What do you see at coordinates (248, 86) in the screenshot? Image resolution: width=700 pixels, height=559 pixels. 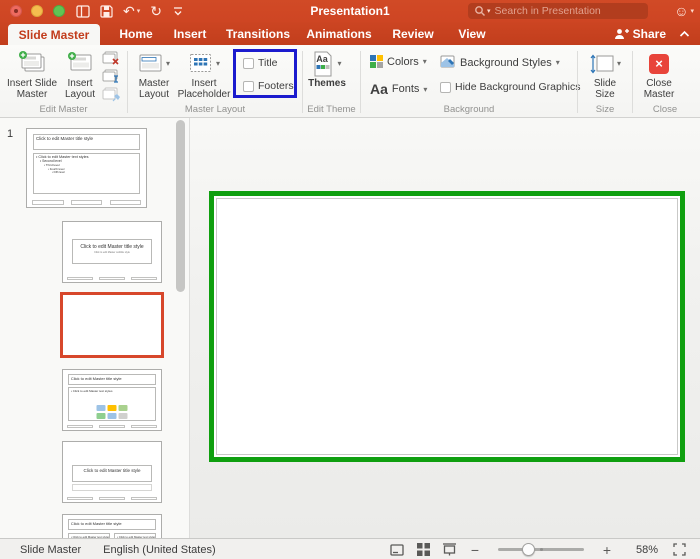 I see `footers-checkbox` at bounding box center [248, 86].